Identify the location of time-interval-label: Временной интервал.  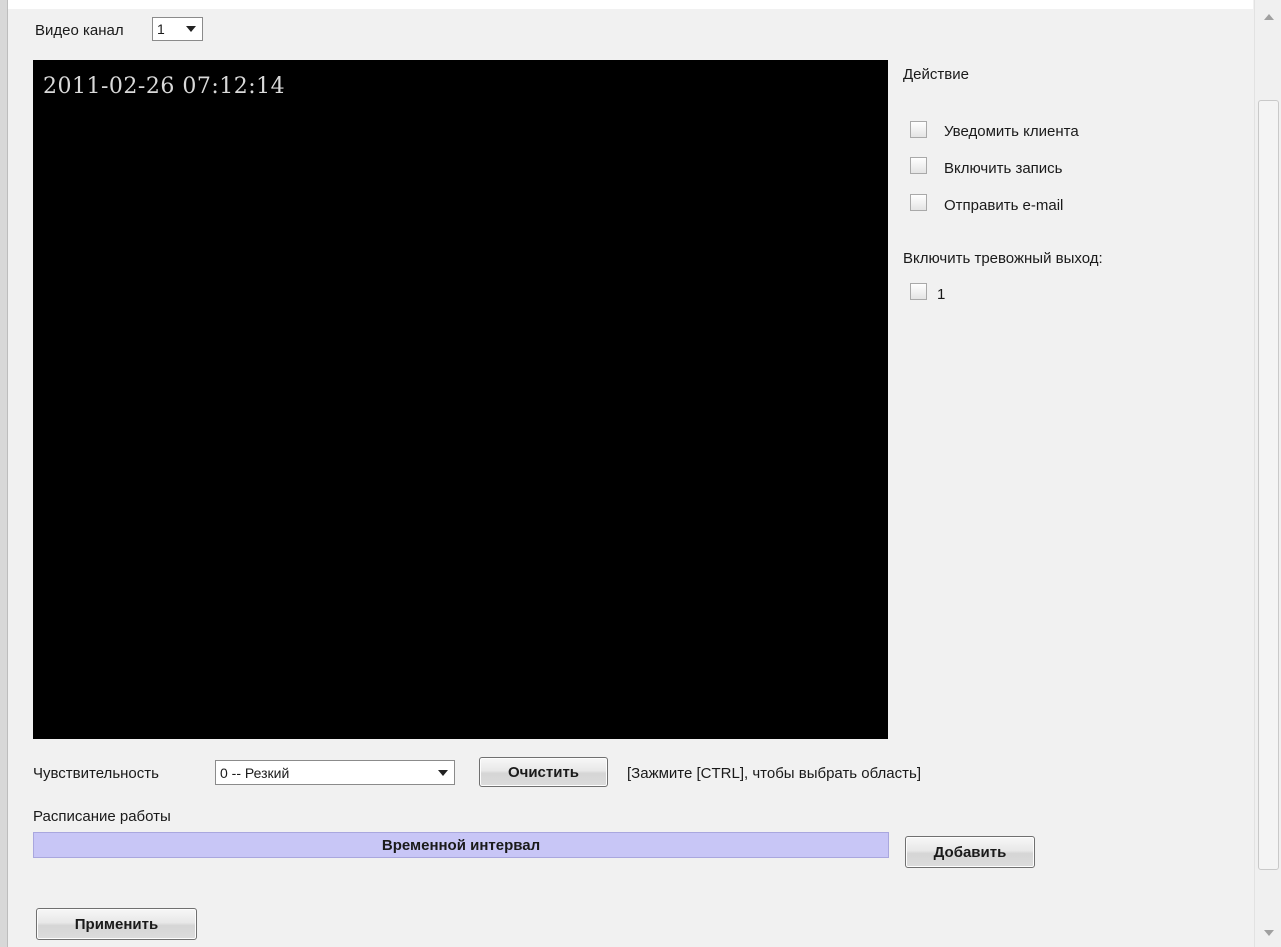
(461, 845).